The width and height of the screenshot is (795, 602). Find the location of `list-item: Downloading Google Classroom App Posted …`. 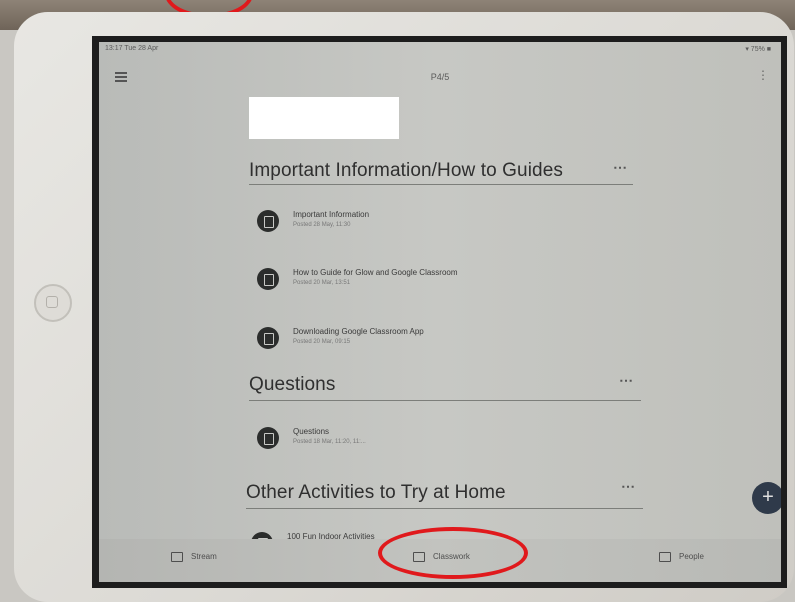

list-item: Downloading Google Classroom App Posted … is located at coordinates (447, 345).